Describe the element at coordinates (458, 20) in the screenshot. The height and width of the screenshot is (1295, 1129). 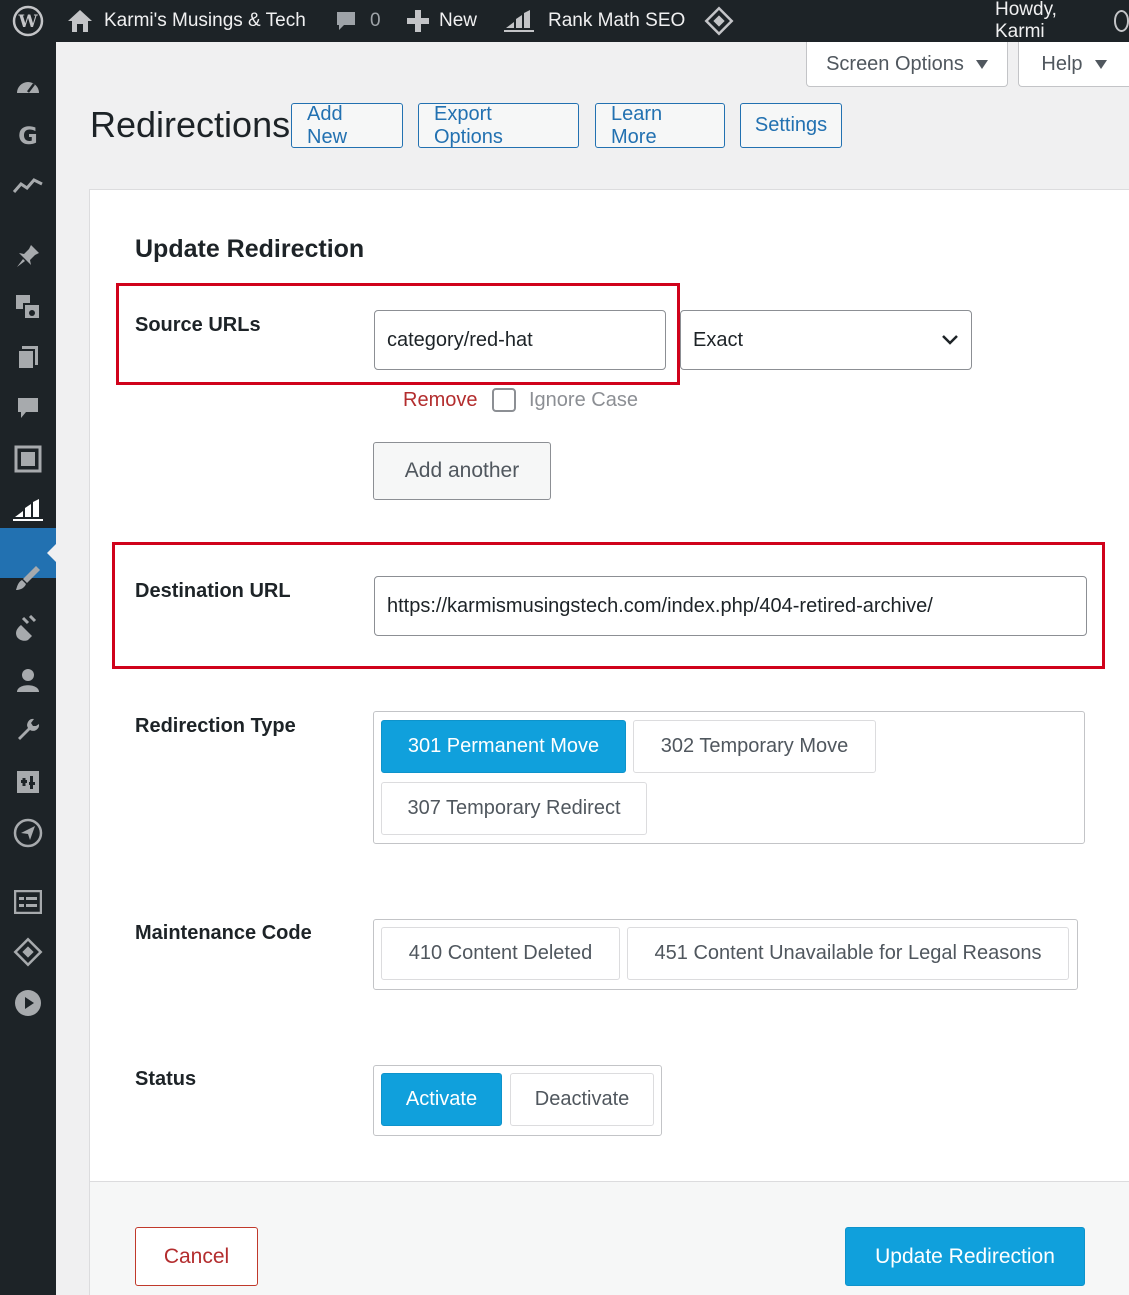
I see `new-label: New` at that location.